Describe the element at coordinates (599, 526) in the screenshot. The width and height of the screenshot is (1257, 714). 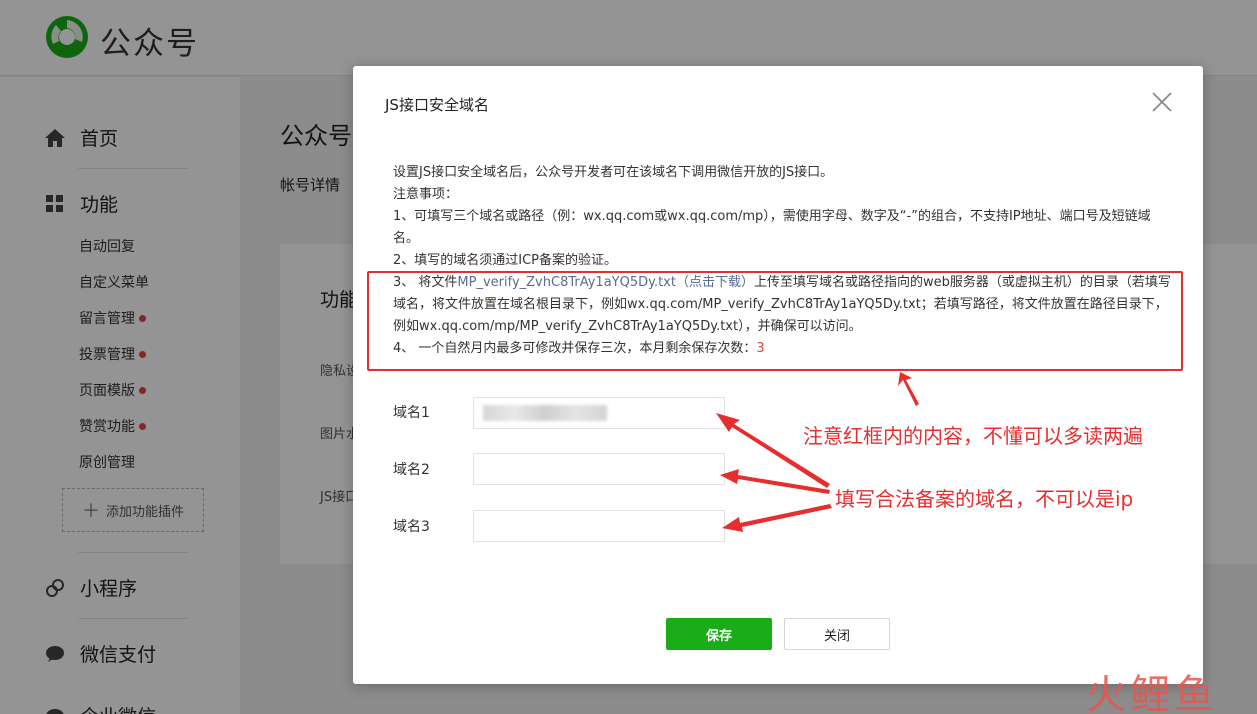
I see `domain-3-input` at that location.